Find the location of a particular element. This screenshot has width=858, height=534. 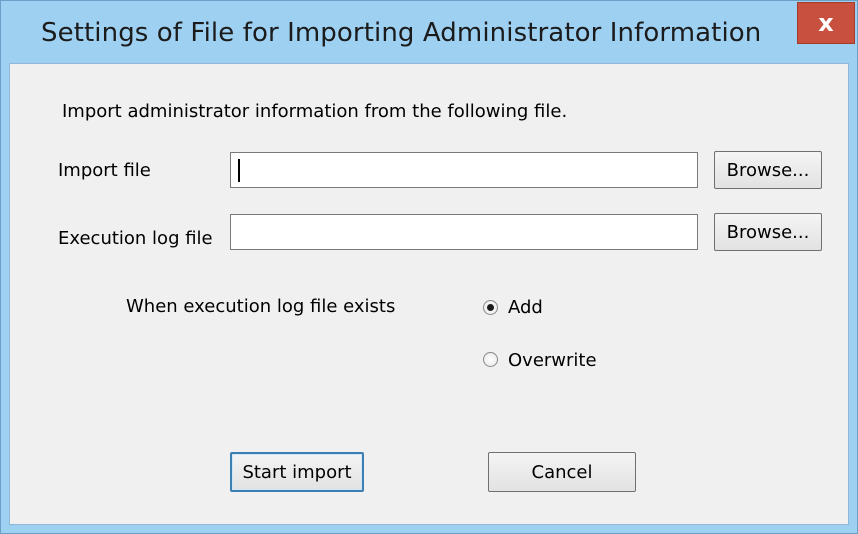

start-import-button: Start import is located at coordinates (297, 472).